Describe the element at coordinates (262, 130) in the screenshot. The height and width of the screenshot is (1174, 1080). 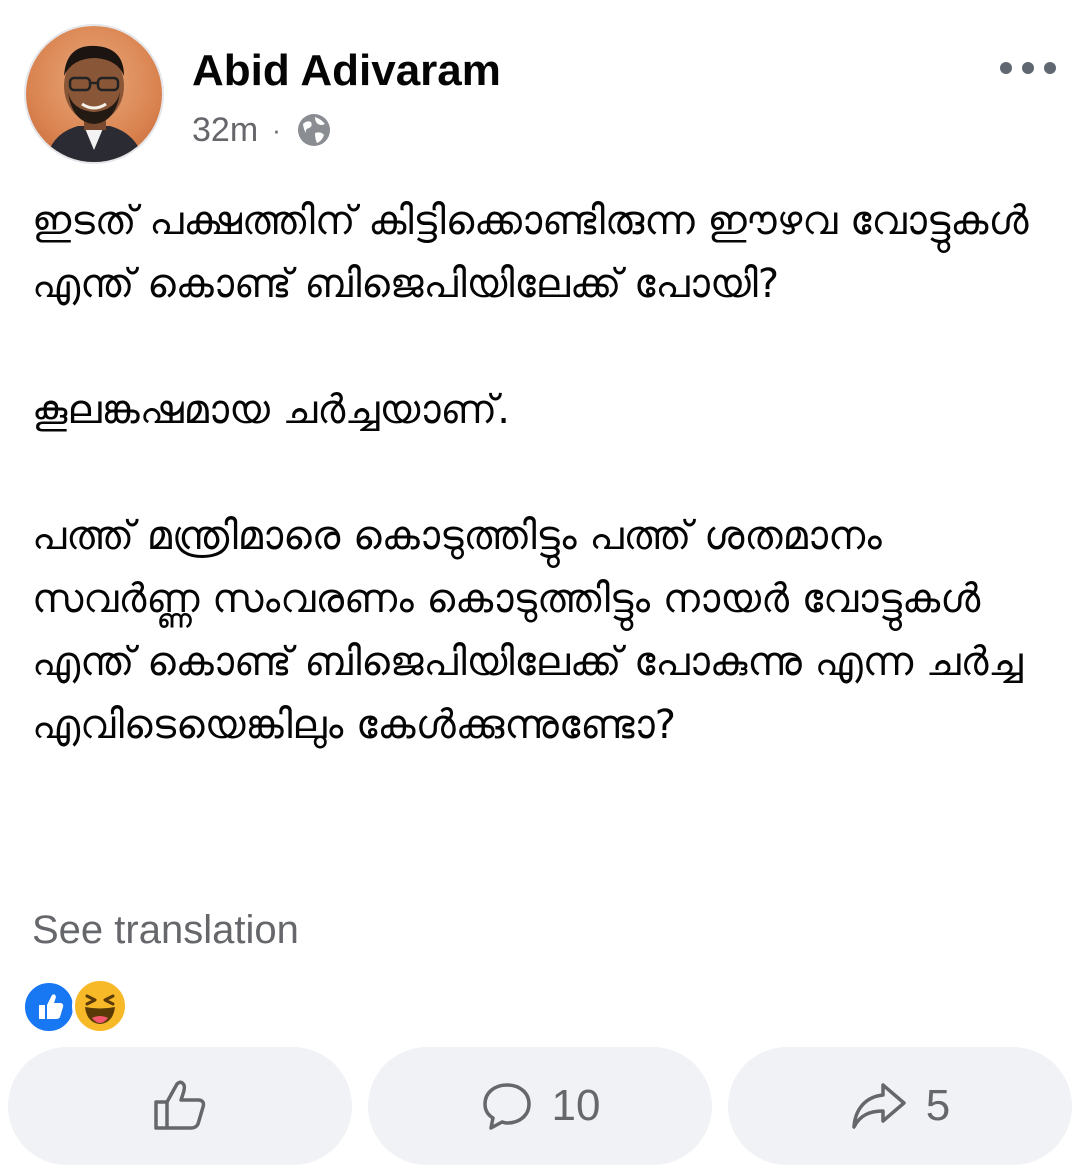
I see `post-meta: 32m ·` at that location.